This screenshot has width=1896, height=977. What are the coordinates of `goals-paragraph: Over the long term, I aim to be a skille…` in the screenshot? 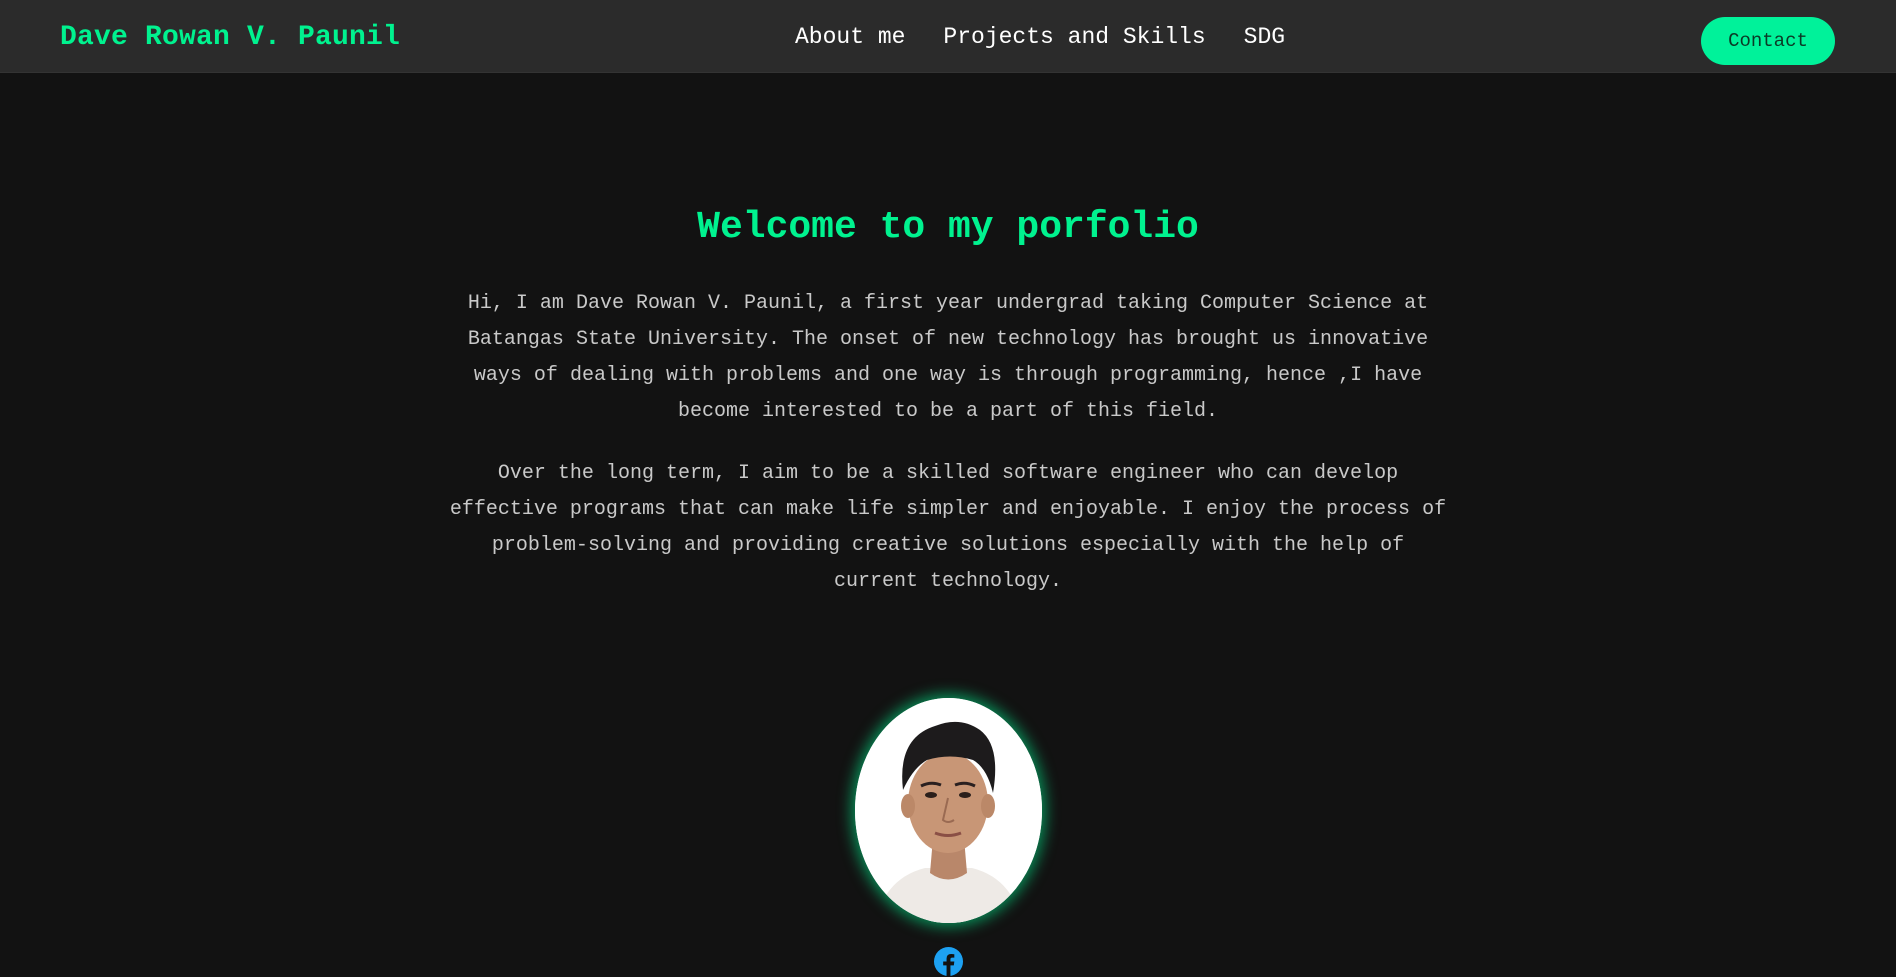 It's located at (948, 527).